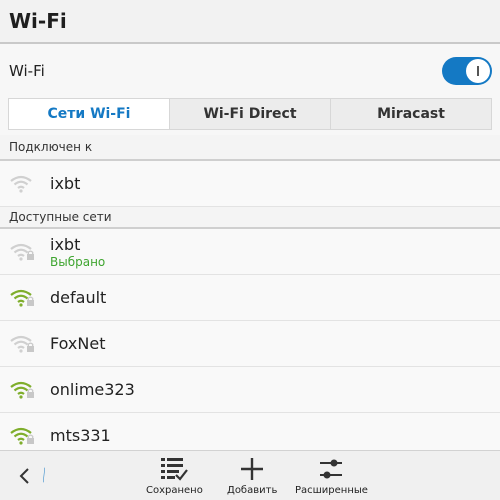  Describe the element at coordinates (250, 298) in the screenshot. I see `network-row: default` at that location.